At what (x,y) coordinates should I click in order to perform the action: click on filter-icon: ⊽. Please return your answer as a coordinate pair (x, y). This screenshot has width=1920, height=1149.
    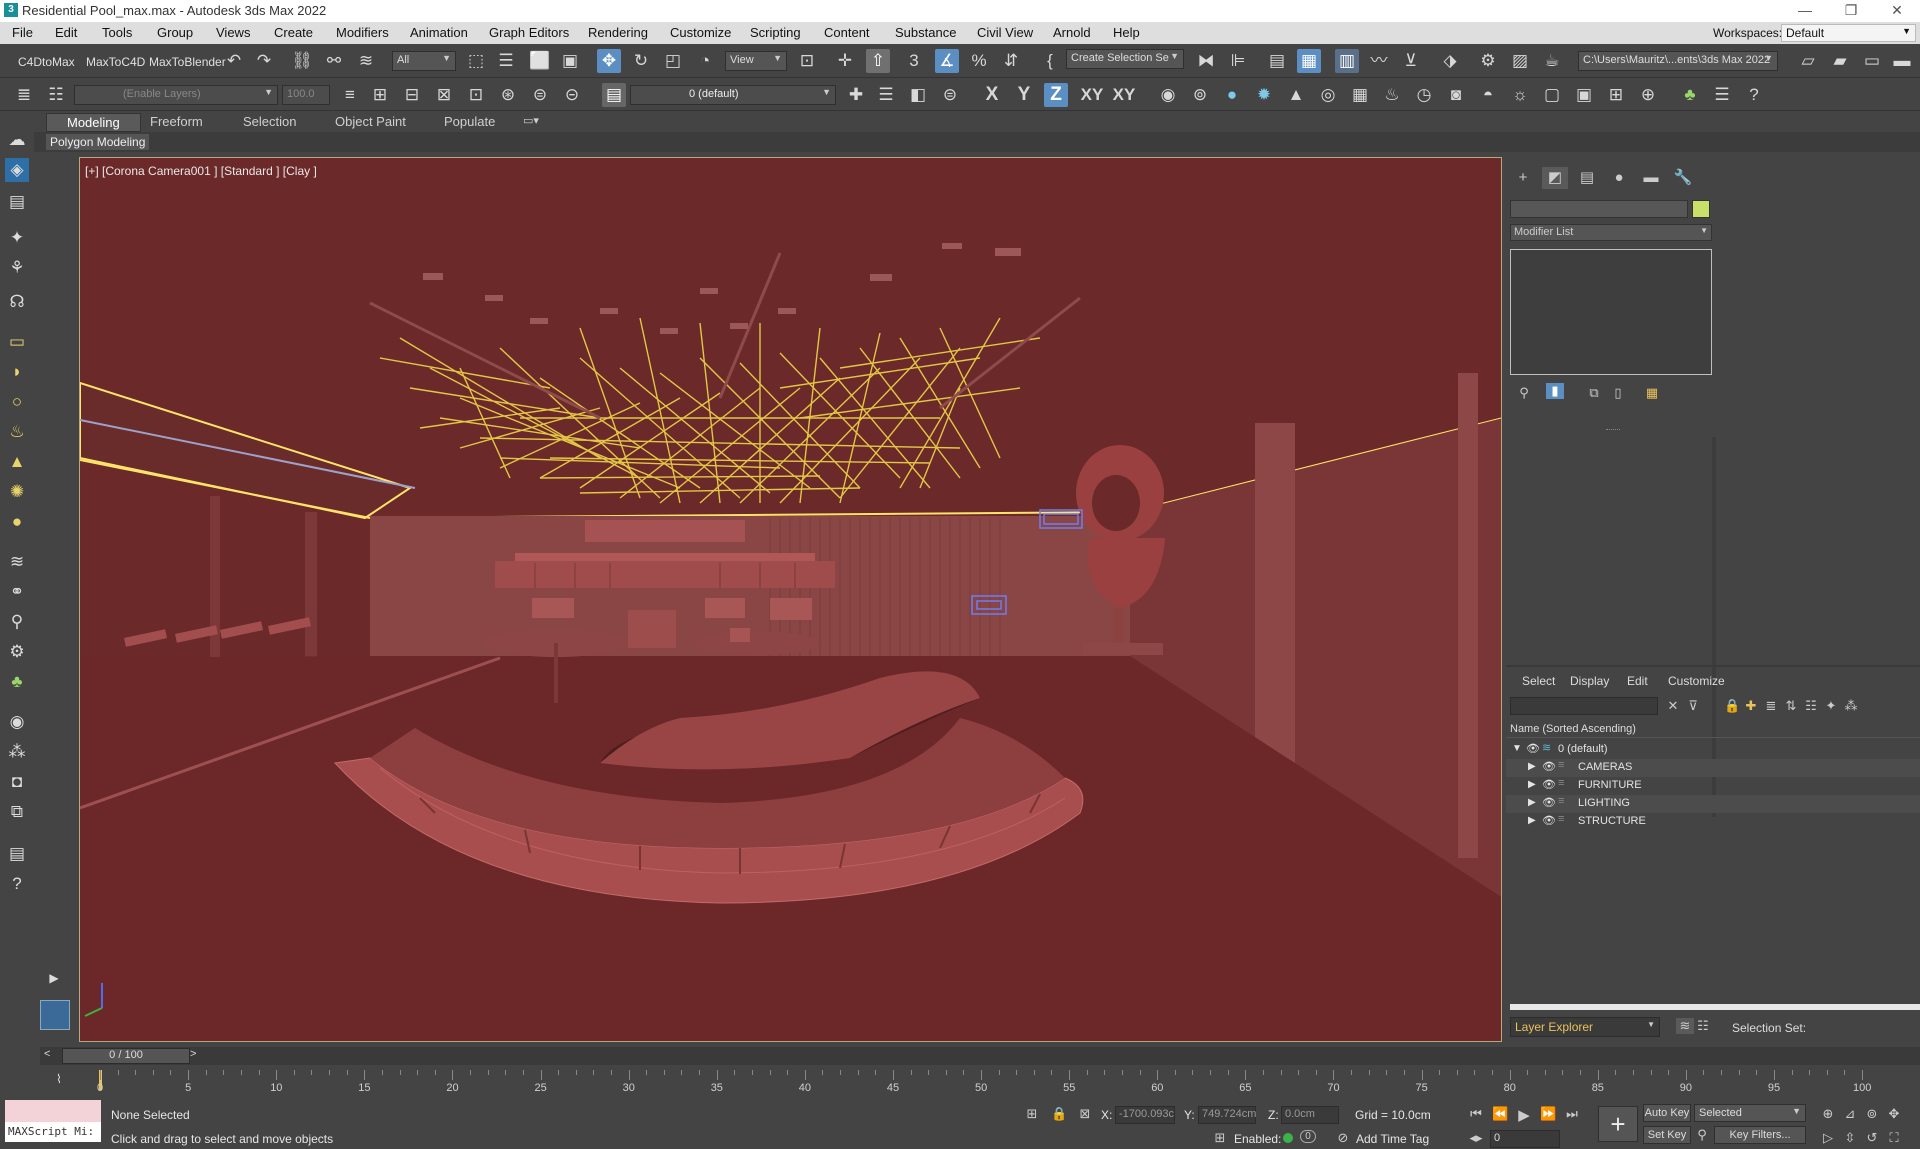
    Looking at the image, I should click on (1693, 706).